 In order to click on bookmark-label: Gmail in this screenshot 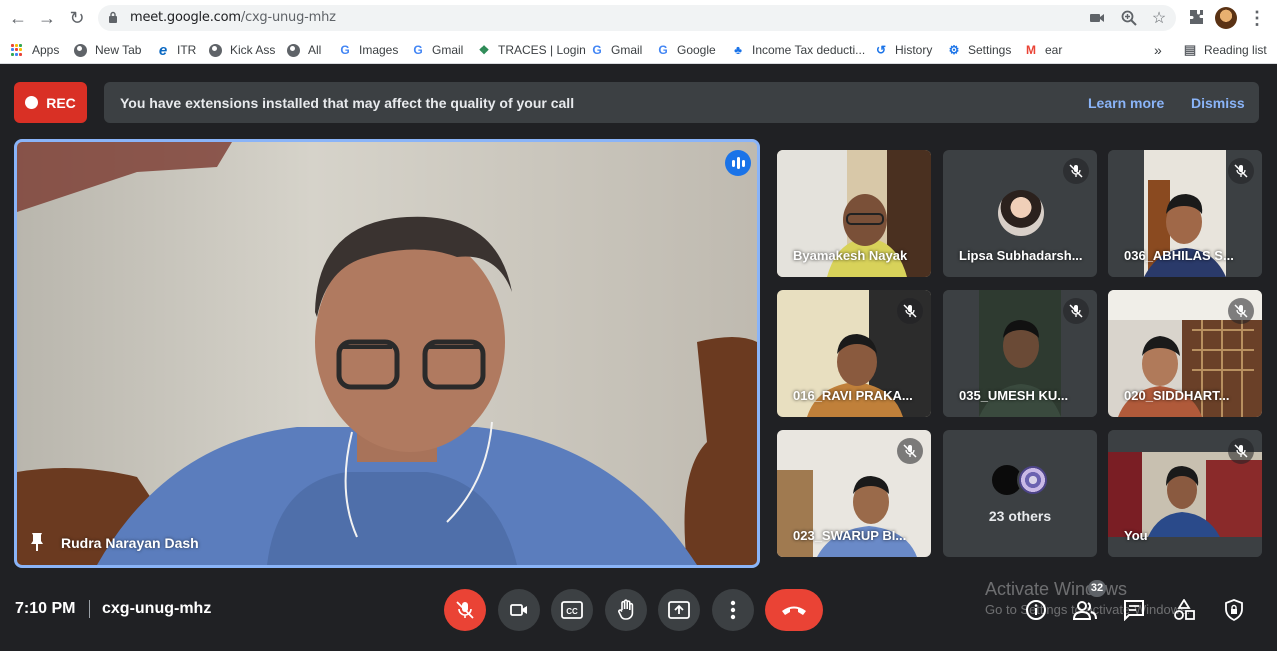, I will do `click(448, 50)`.